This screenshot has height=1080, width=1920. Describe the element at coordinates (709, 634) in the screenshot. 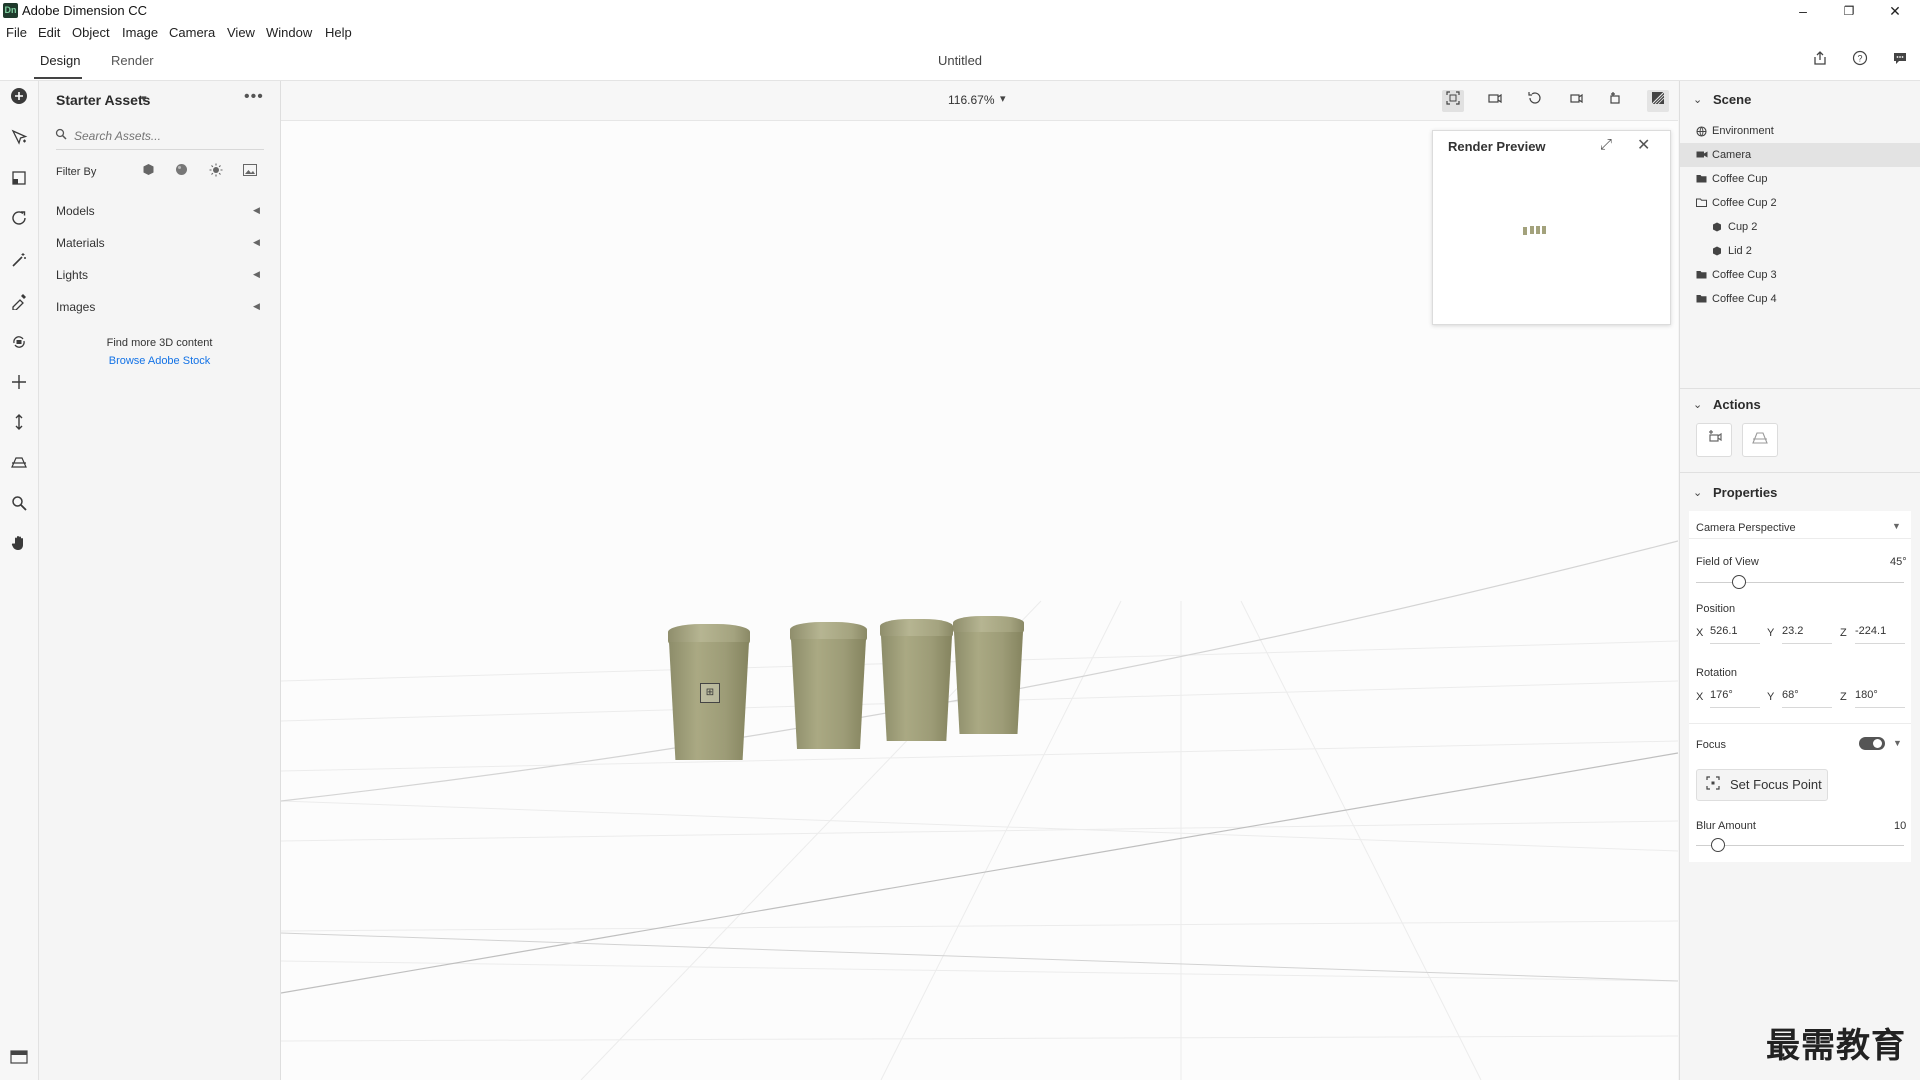

I see `coffee-cup-lid` at that location.